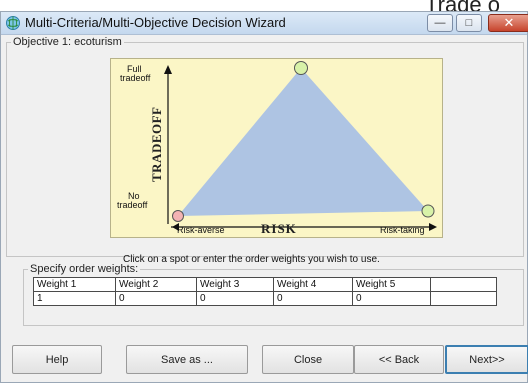 The image size is (528, 383). What do you see at coordinates (301, 68) in the screenshot?
I see `full-tradeoff-point` at bounding box center [301, 68].